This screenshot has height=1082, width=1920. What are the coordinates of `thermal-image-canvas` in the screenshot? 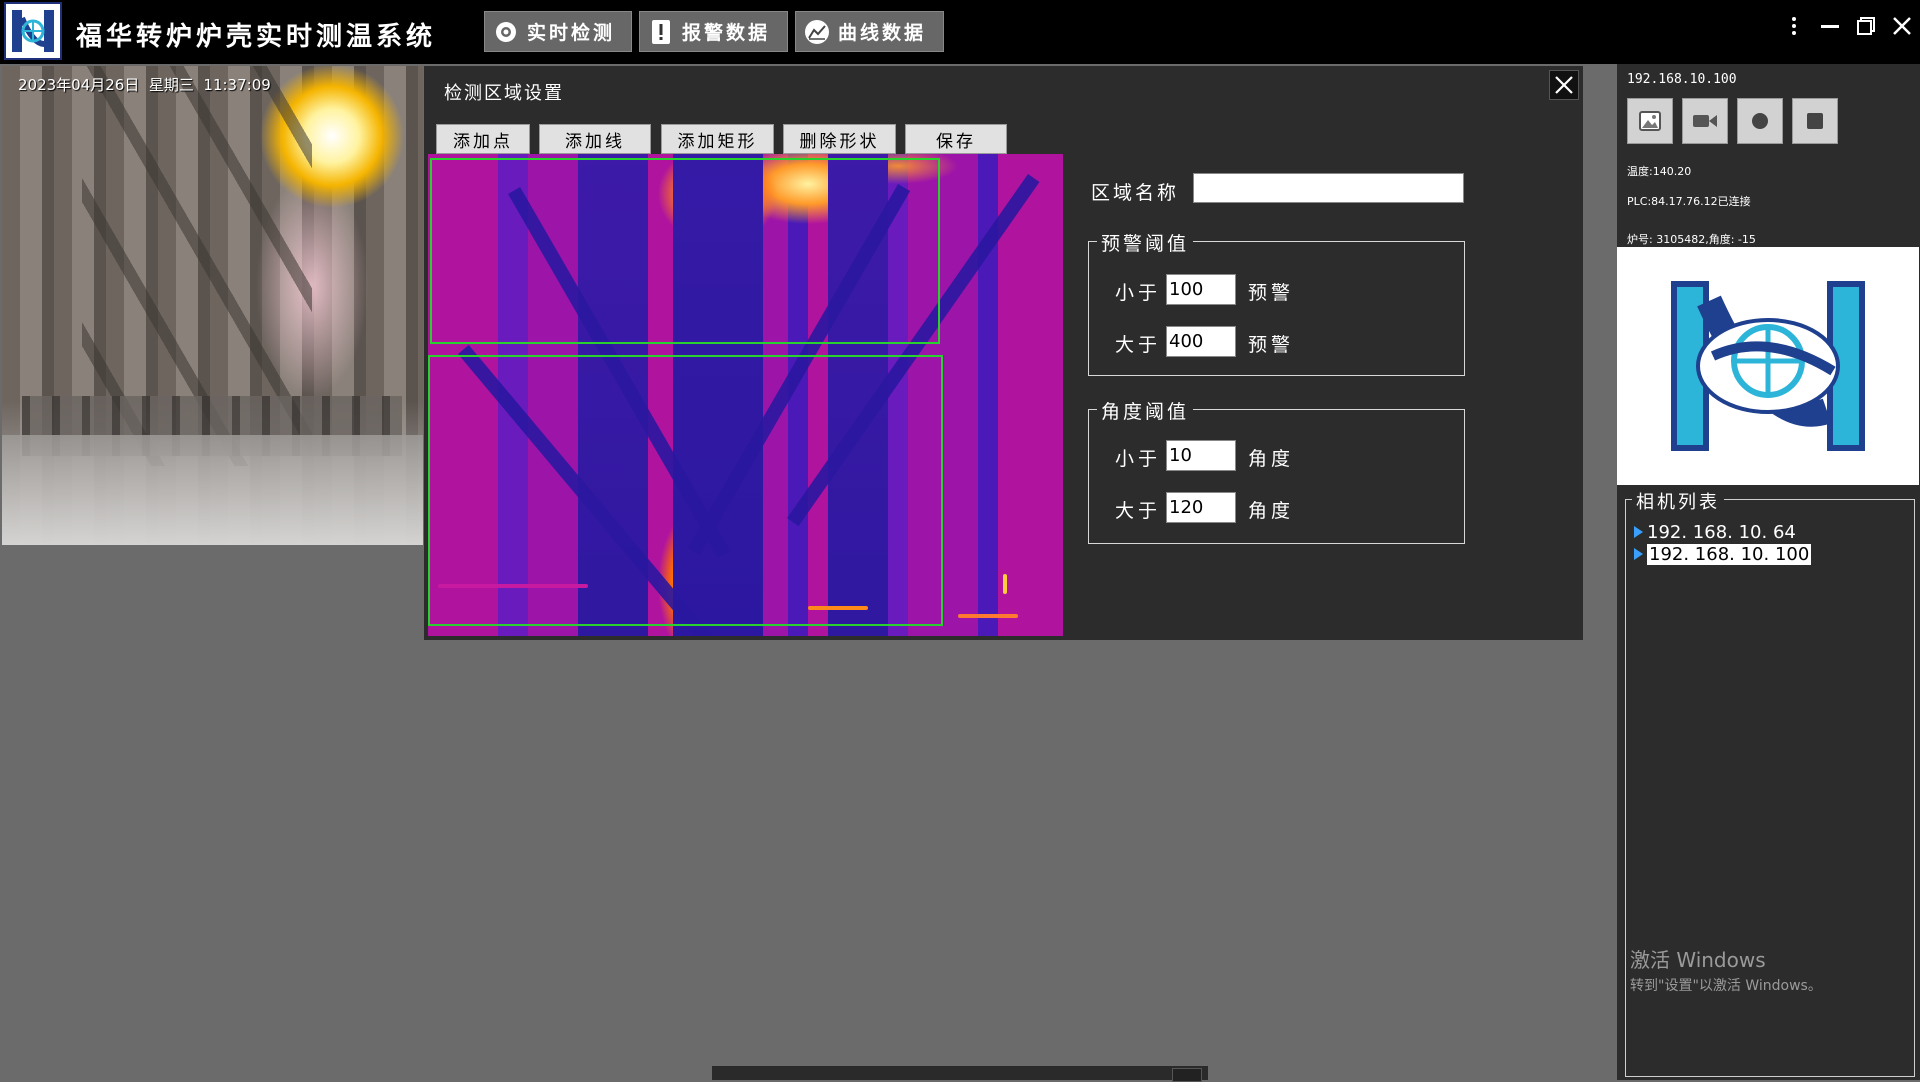 It's located at (745, 395).